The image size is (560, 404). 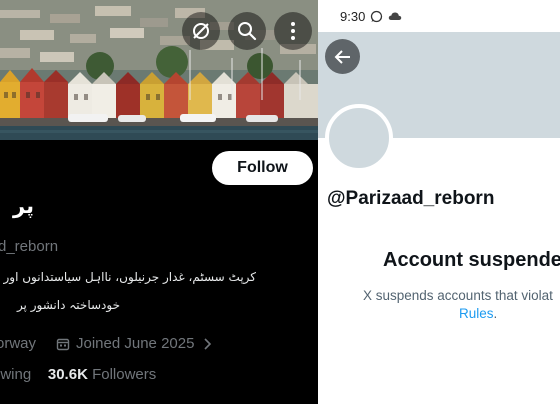 I want to click on follow-stats: owing 30.6K Followers, so click(x=78, y=374).